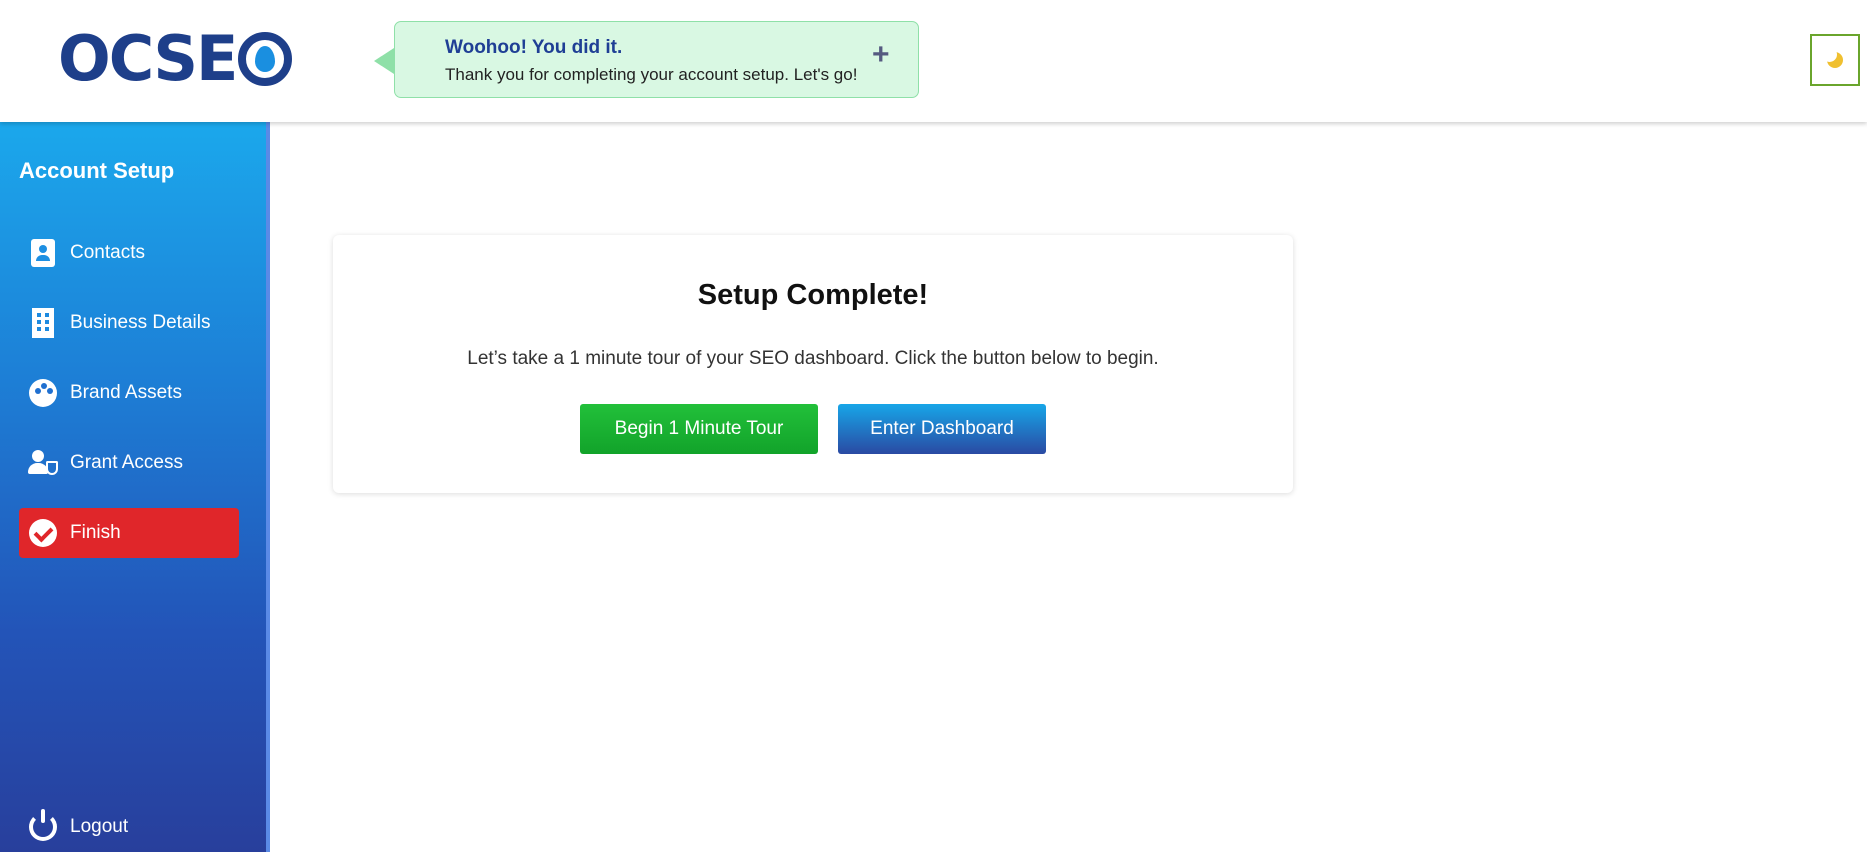 The image size is (1867, 852). I want to click on sidebar-item-label: Contacts, so click(107, 252).